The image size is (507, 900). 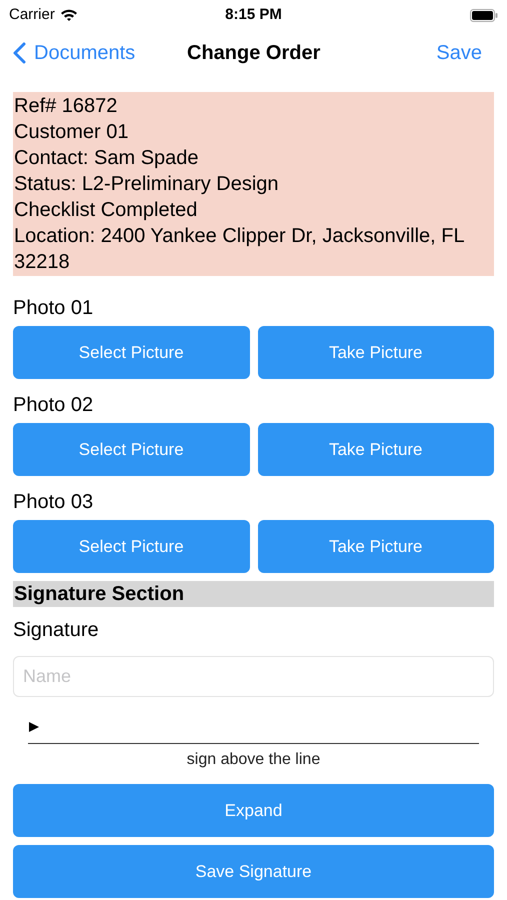 I want to click on name-field: Name, so click(x=253, y=676).